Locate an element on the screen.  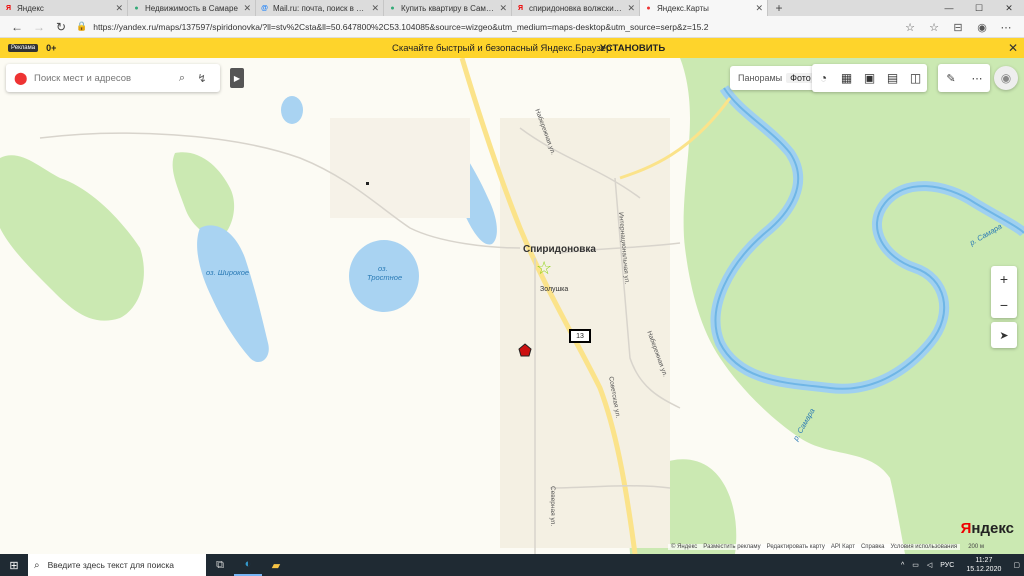
layers-icon: ◔ is located at coordinates (823, 78).